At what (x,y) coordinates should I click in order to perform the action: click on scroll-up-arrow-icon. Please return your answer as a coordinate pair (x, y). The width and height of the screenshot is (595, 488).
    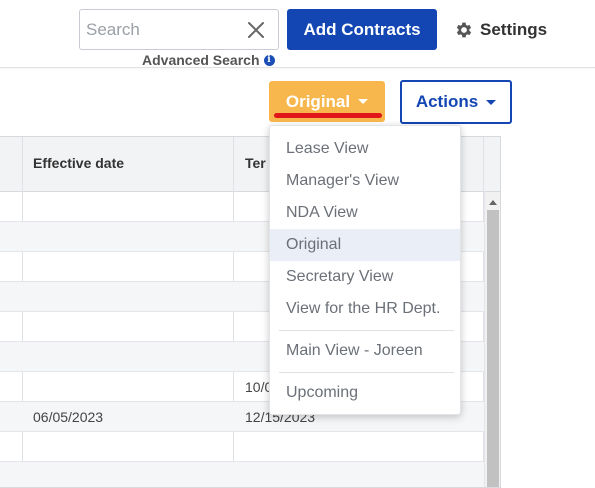
    Looking at the image, I should click on (493, 202).